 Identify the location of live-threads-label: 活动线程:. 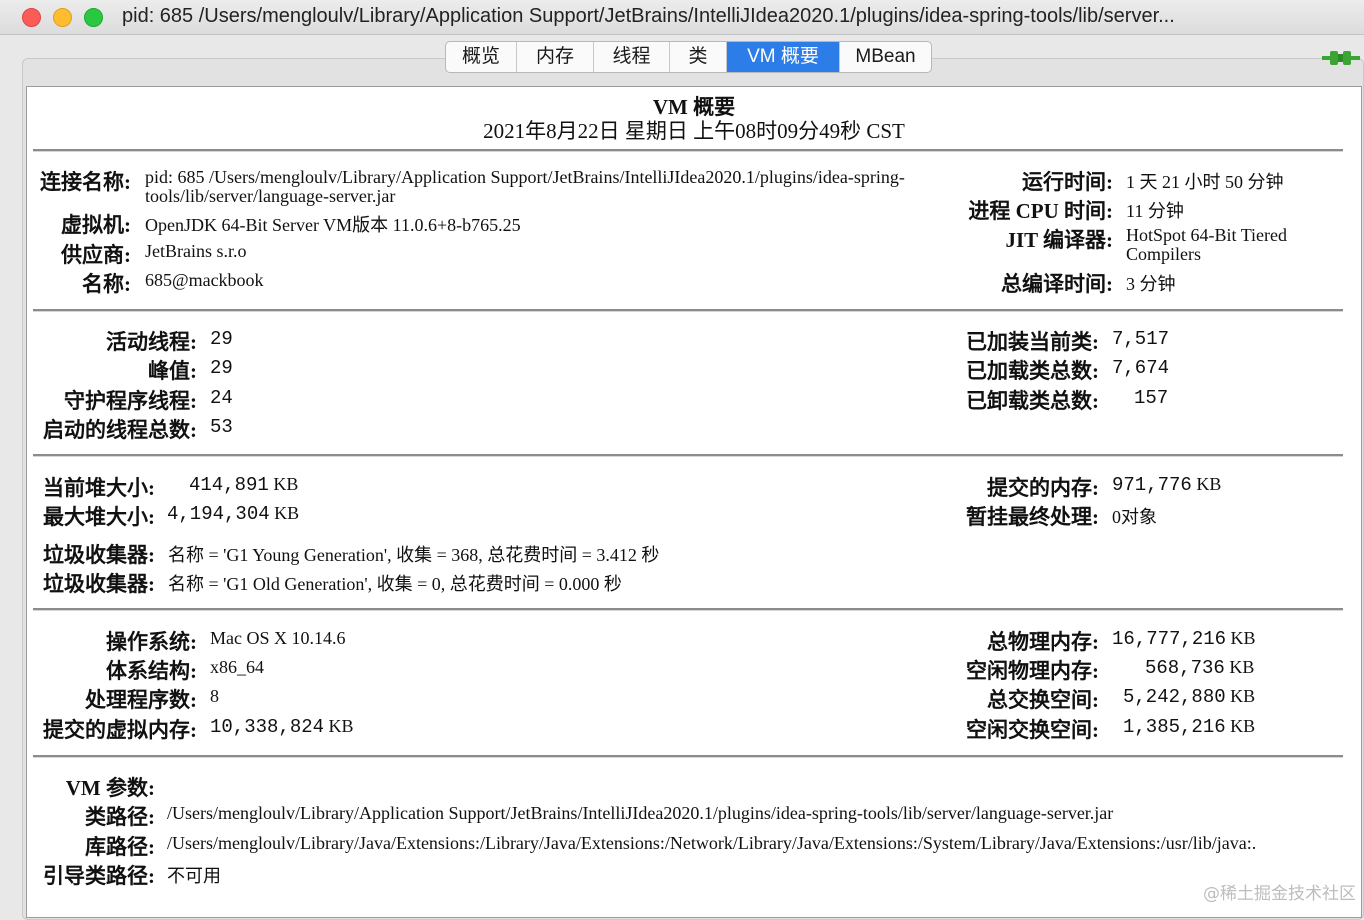
(151, 342).